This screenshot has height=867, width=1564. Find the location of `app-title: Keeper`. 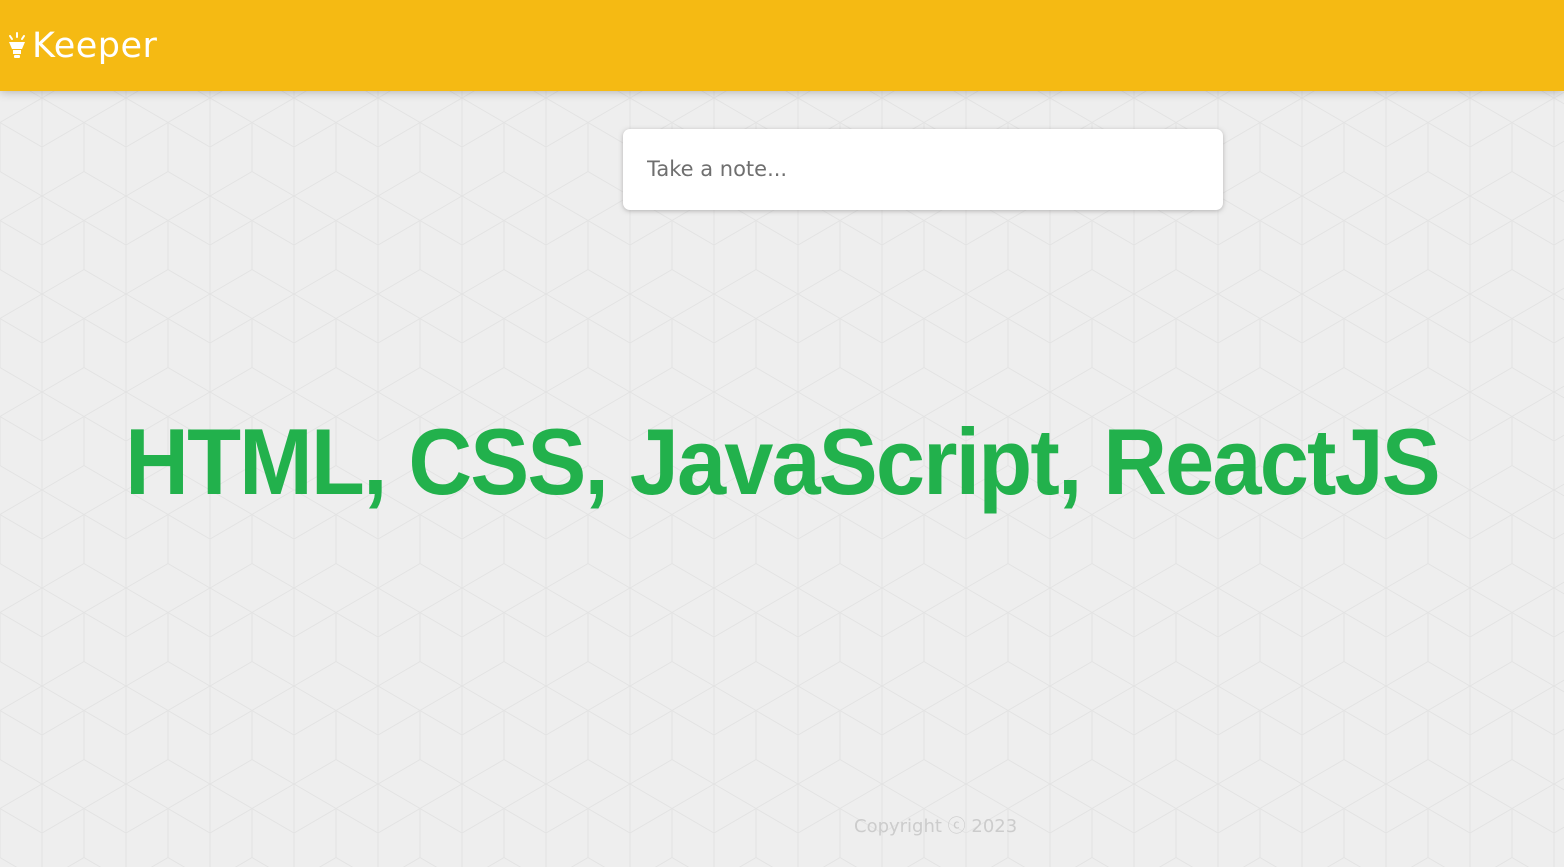

app-title: Keeper is located at coordinates (95, 46).